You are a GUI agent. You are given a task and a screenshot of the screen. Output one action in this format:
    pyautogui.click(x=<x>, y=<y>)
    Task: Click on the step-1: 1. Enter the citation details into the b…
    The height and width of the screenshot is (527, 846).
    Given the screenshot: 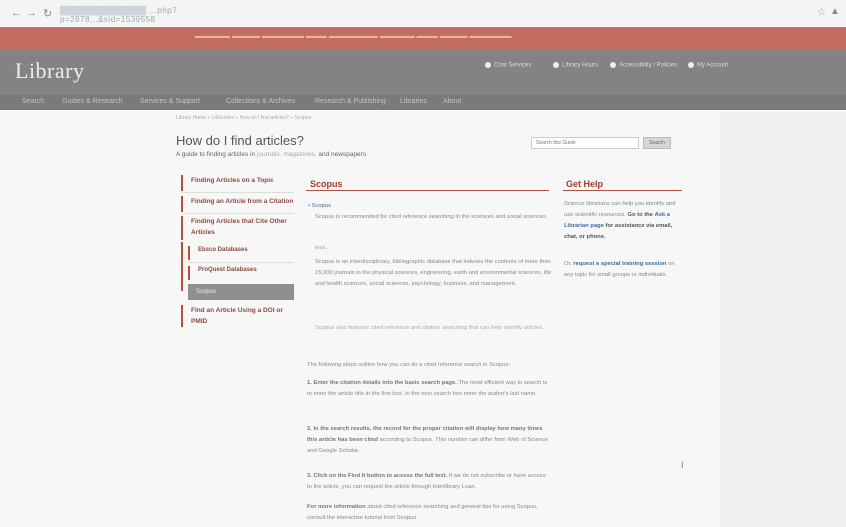 What is the action you would take?
    pyautogui.click(x=427, y=388)
    